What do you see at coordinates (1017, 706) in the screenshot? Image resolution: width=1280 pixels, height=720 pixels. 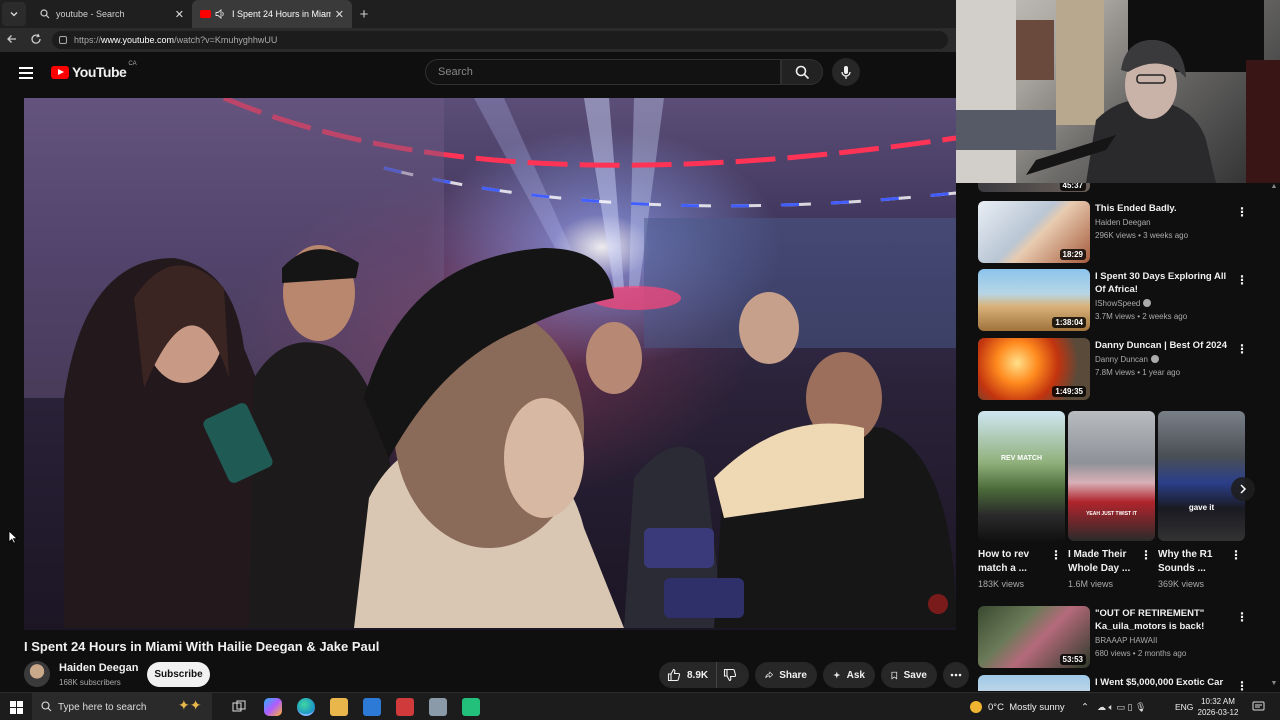 I see `weather-widget: 0°C Mostly sunny` at bounding box center [1017, 706].